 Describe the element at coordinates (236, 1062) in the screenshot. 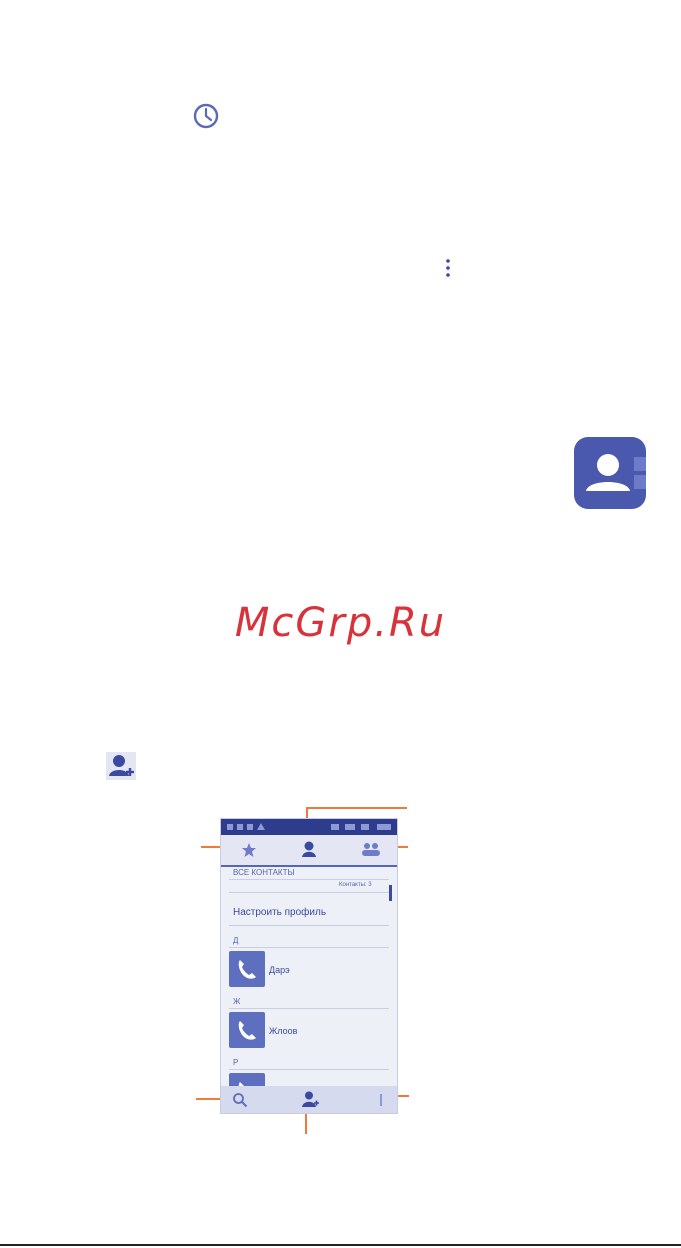

I see `group-letter: Р` at that location.